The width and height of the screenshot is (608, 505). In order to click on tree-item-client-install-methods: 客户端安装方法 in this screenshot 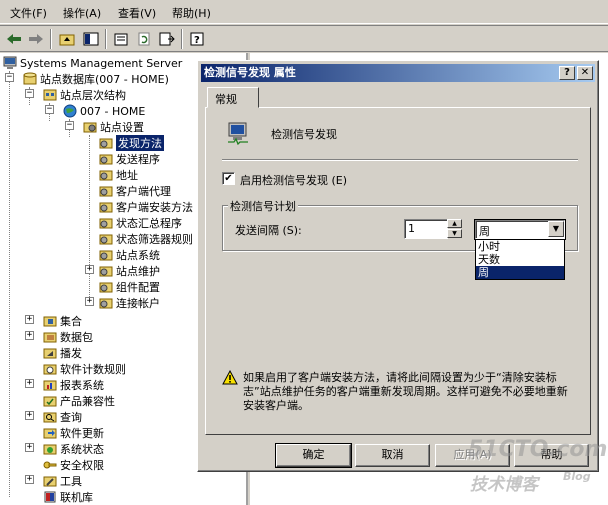, I will do `click(146, 207)`.